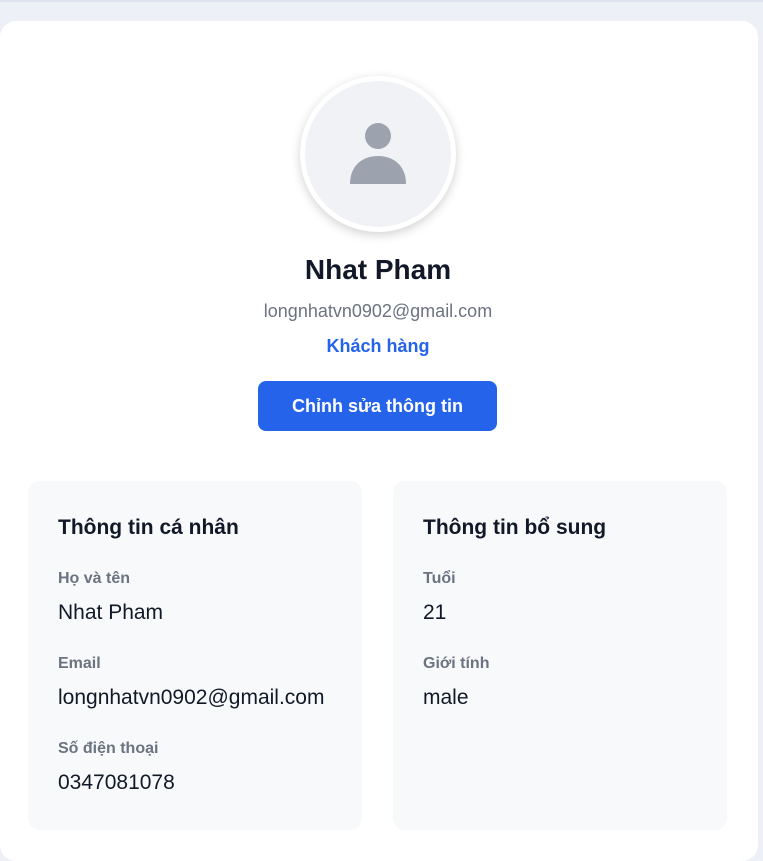 This screenshot has width=763, height=861. What do you see at coordinates (378, 269) in the screenshot?
I see `profile-name: Nhat Pham` at bounding box center [378, 269].